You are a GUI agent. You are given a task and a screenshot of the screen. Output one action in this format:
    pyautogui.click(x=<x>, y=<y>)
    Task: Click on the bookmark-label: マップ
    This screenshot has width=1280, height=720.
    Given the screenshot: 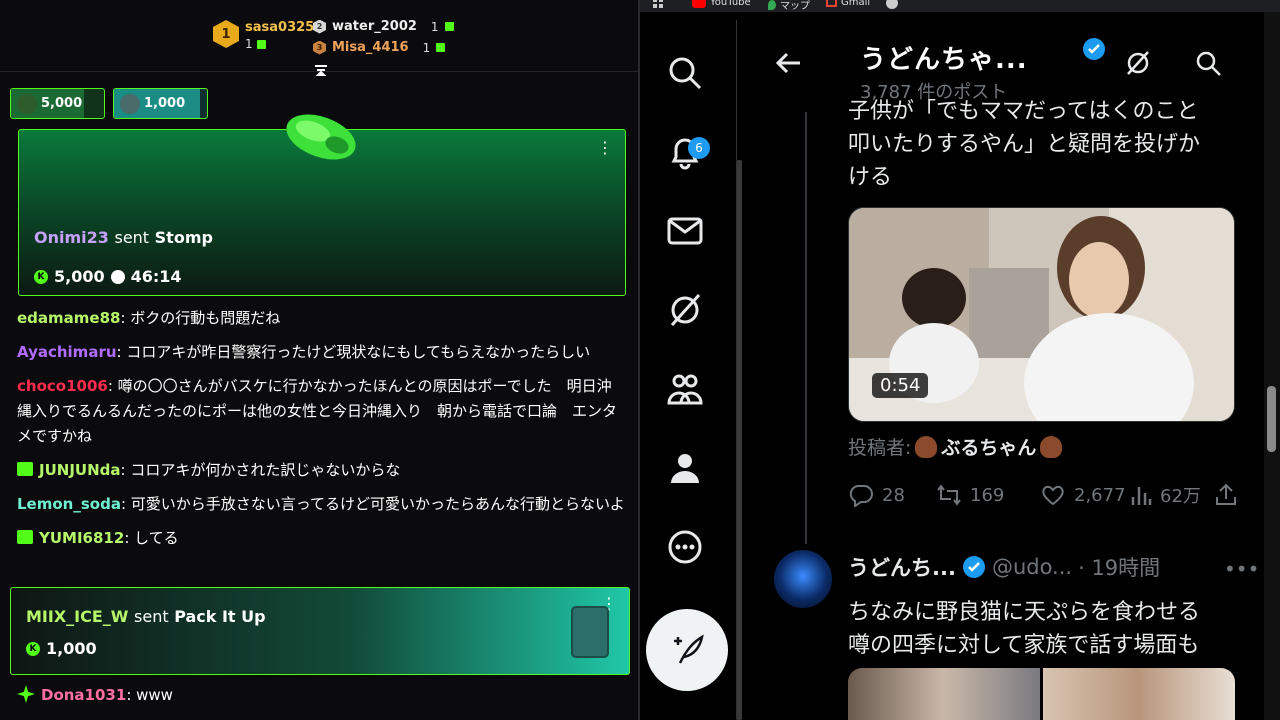 What is the action you would take?
    pyautogui.click(x=795, y=6)
    